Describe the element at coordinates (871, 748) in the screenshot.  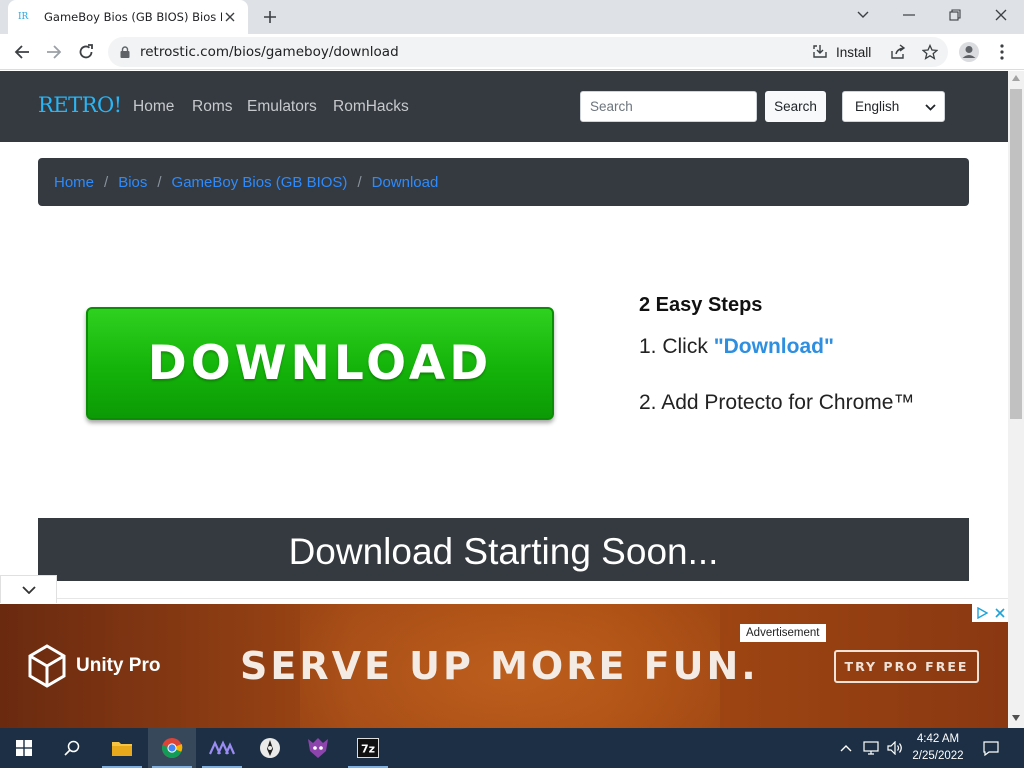
I see `network-icon` at that location.